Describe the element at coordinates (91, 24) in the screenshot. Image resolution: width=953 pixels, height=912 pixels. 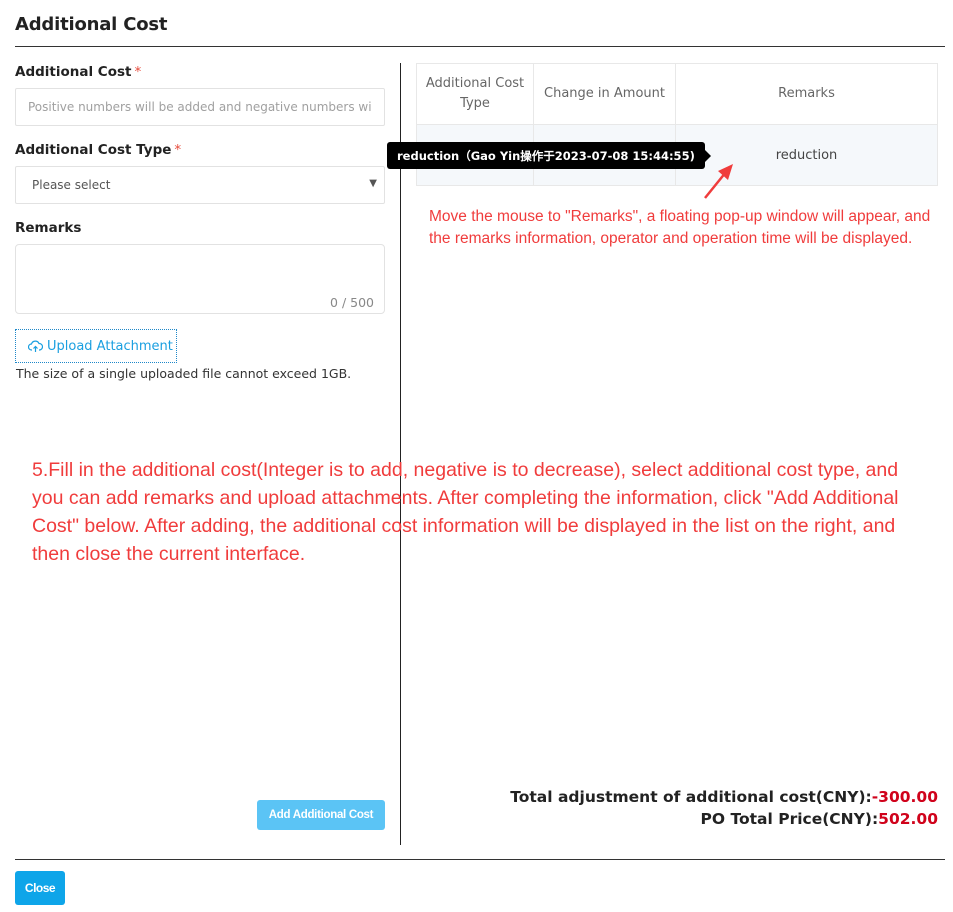
I see `dialog-title: Additional Cost` at that location.